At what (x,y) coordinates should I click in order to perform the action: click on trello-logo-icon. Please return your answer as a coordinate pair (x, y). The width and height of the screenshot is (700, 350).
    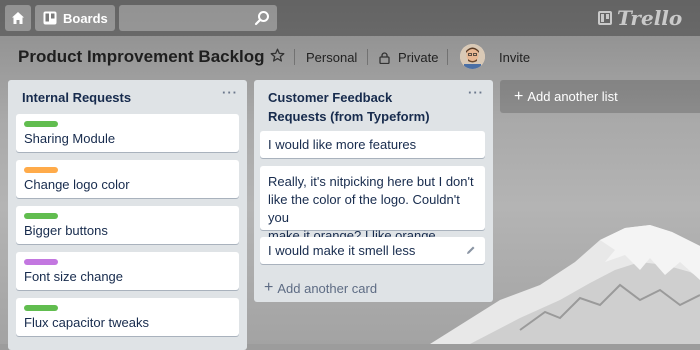
    Looking at the image, I should click on (605, 18).